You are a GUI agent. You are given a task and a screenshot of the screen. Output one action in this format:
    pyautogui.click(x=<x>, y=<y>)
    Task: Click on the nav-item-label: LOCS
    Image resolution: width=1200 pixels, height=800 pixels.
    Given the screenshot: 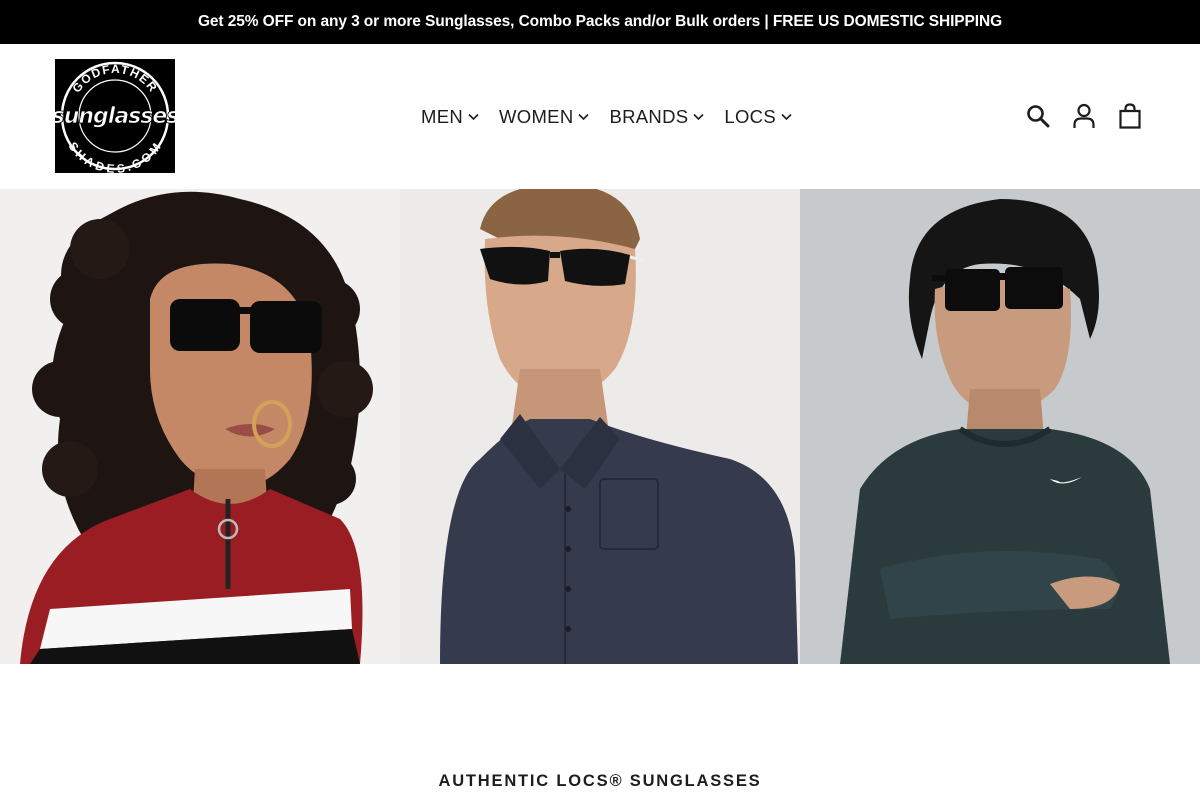 What is the action you would take?
    pyautogui.click(x=750, y=116)
    